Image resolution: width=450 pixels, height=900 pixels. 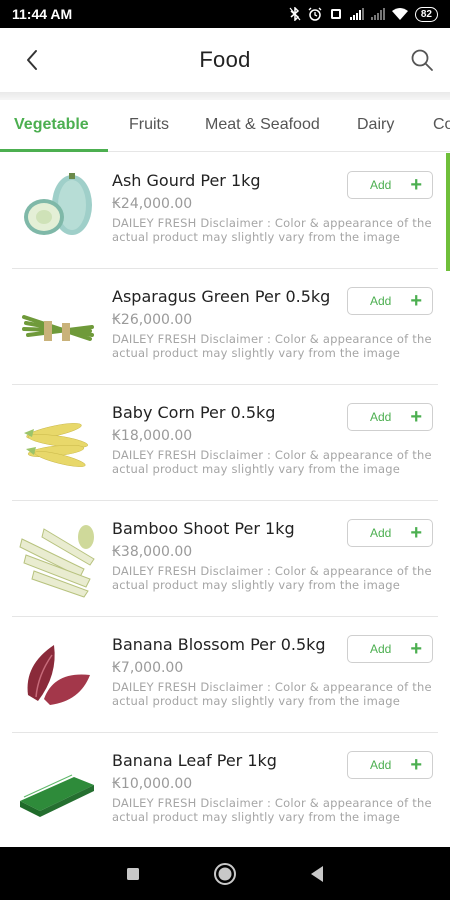 I want to click on status-time: 11:44 AM, so click(x=42, y=14).